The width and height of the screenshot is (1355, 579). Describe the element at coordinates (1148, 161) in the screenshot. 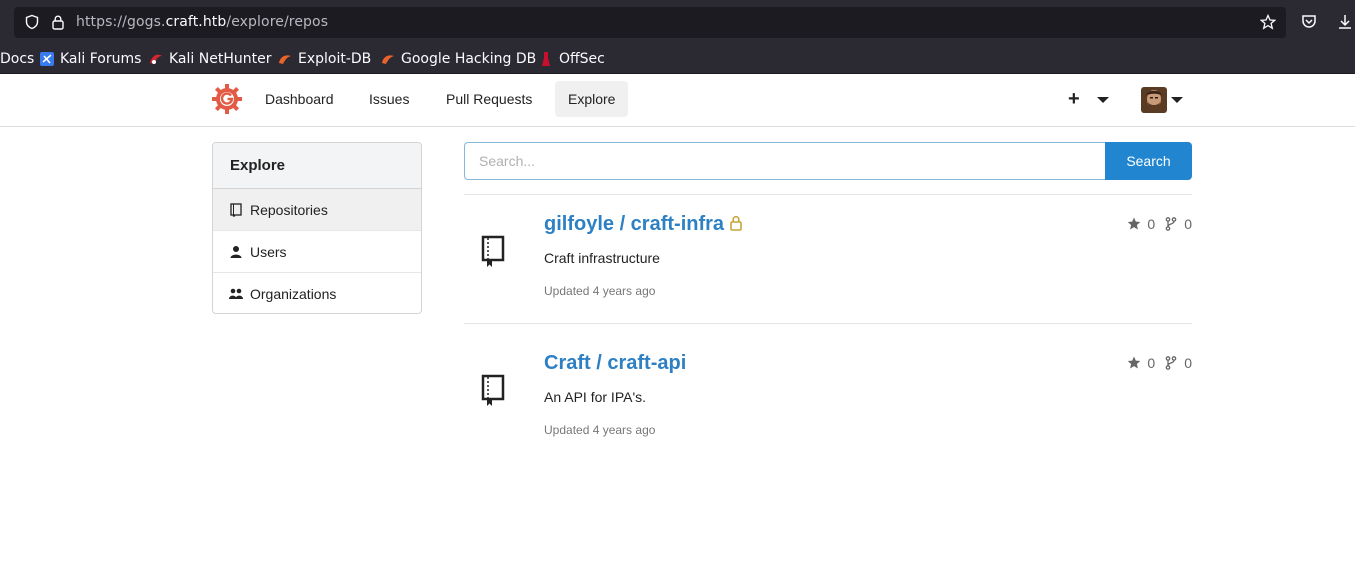

I see `search-button: Search` at that location.